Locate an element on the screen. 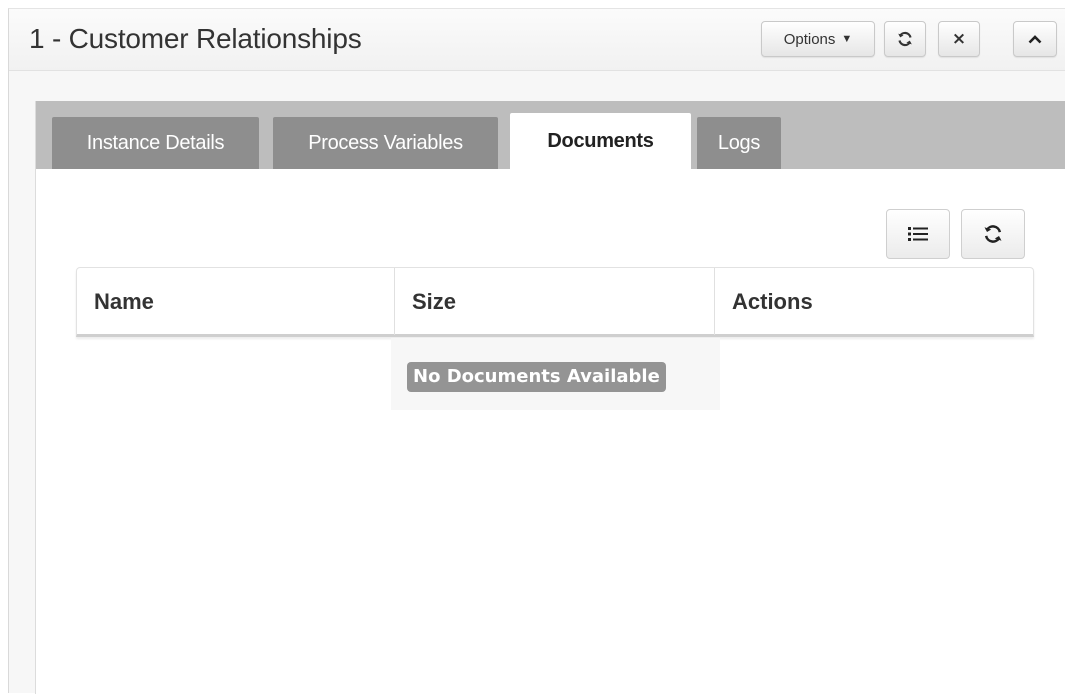 The height and width of the screenshot is (694, 1065). empty-table-cell: No Documents Available is located at coordinates (555, 374).